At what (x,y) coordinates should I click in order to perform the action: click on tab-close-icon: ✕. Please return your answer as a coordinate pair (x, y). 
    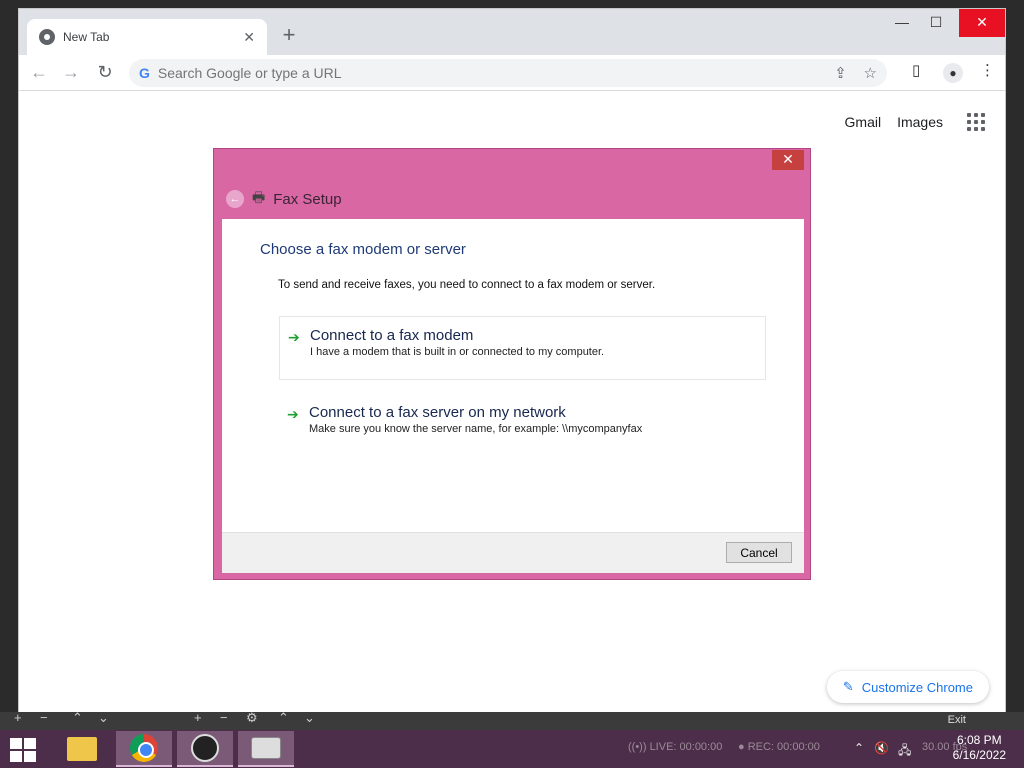
    Looking at the image, I should click on (249, 37).